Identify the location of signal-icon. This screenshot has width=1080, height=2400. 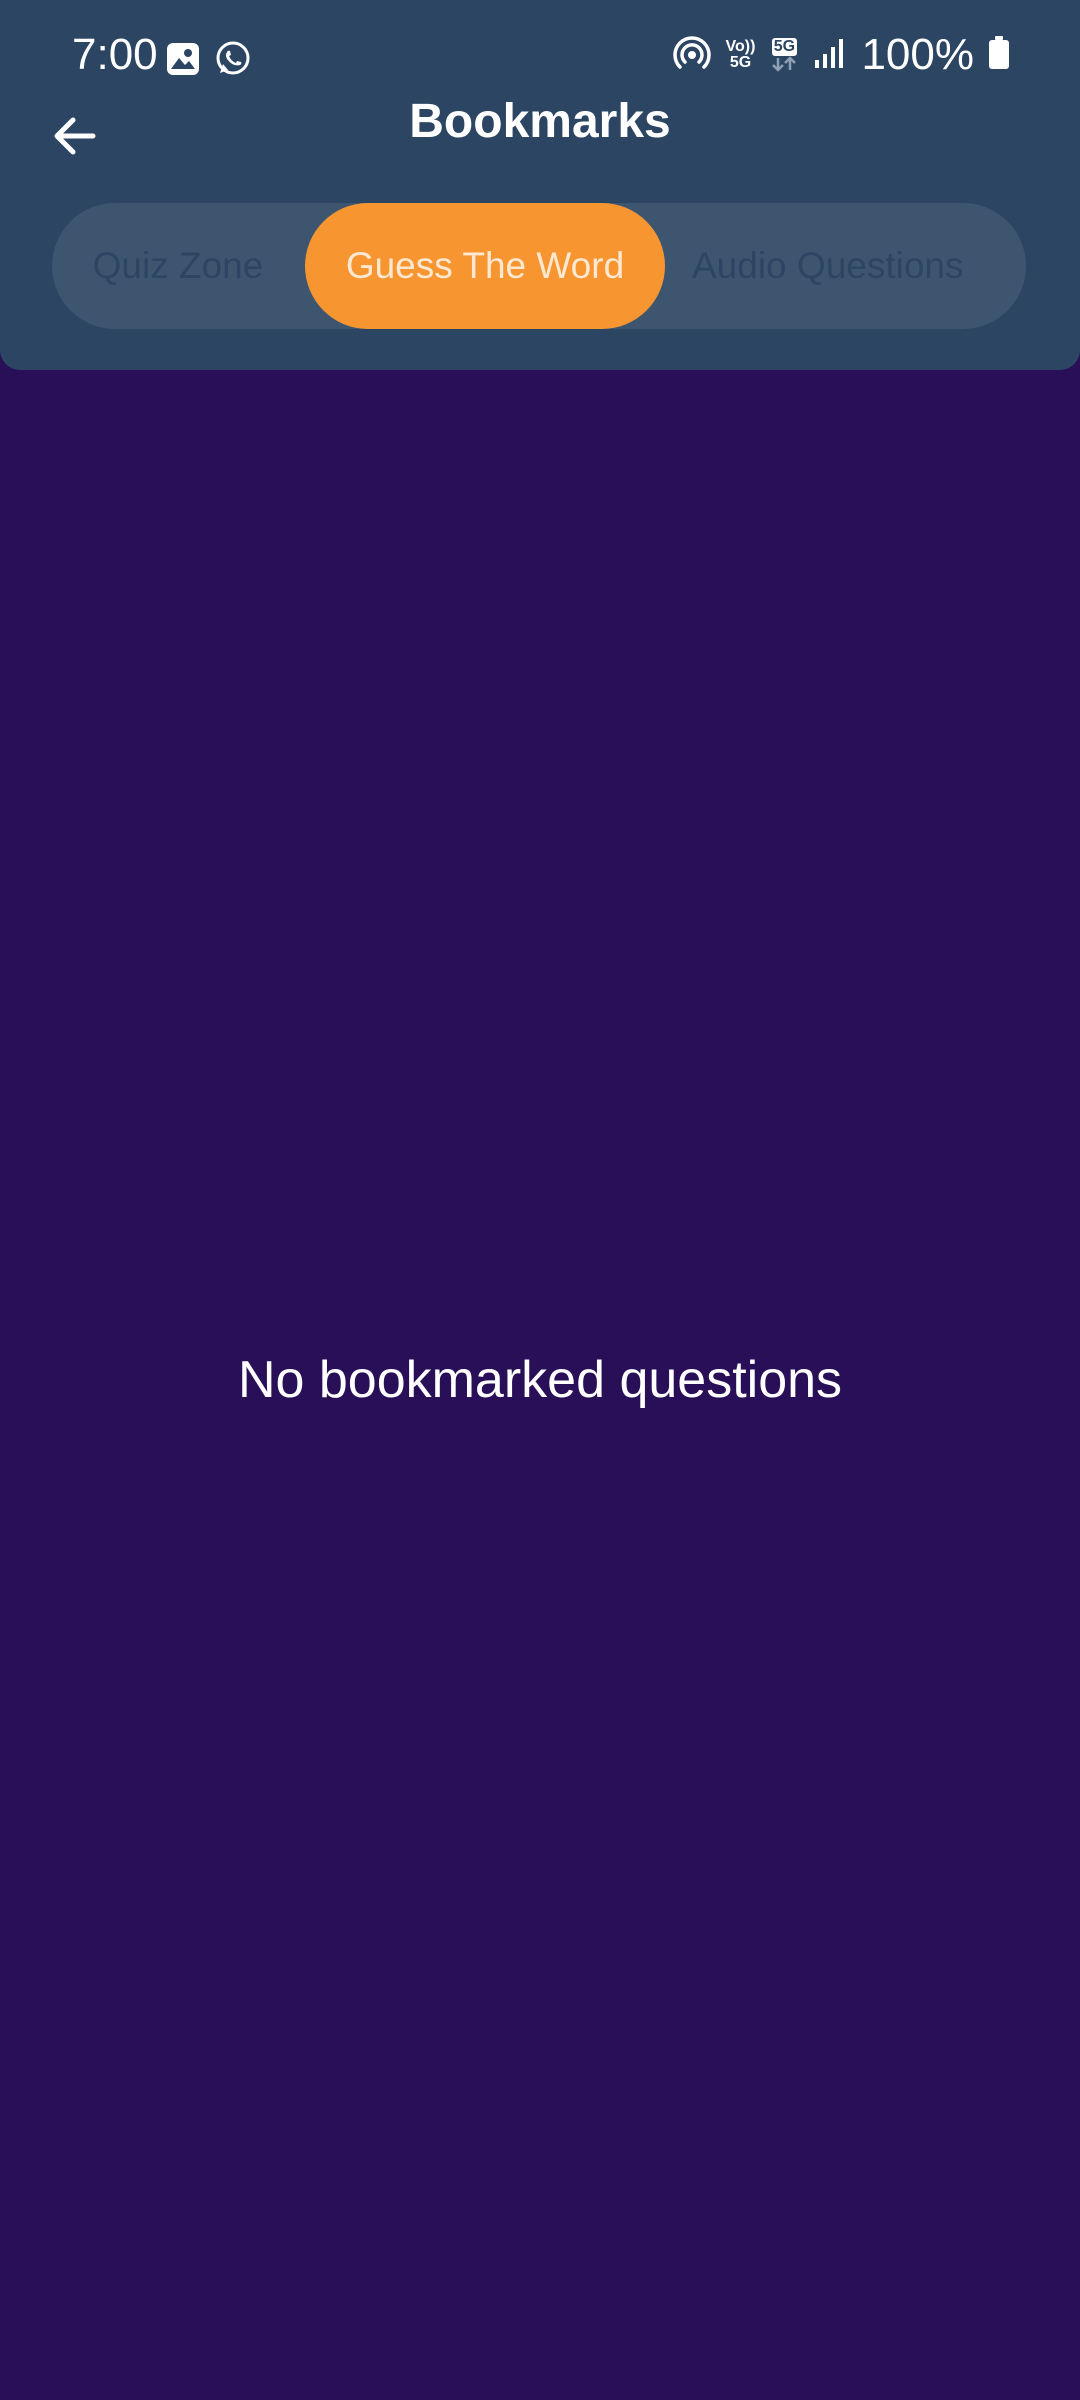
(830, 55).